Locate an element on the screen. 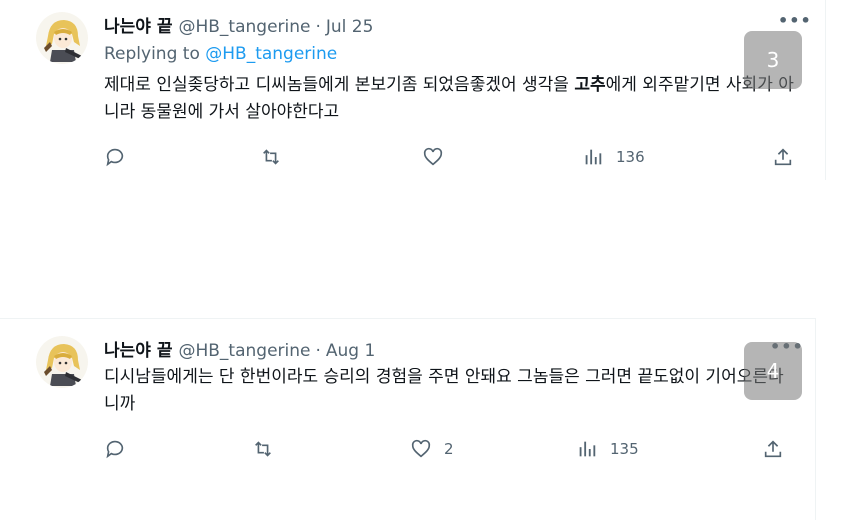 The height and width of the screenshot is (520, 850). tweet-actions: 2 135 is located at coordinates (449, 449).